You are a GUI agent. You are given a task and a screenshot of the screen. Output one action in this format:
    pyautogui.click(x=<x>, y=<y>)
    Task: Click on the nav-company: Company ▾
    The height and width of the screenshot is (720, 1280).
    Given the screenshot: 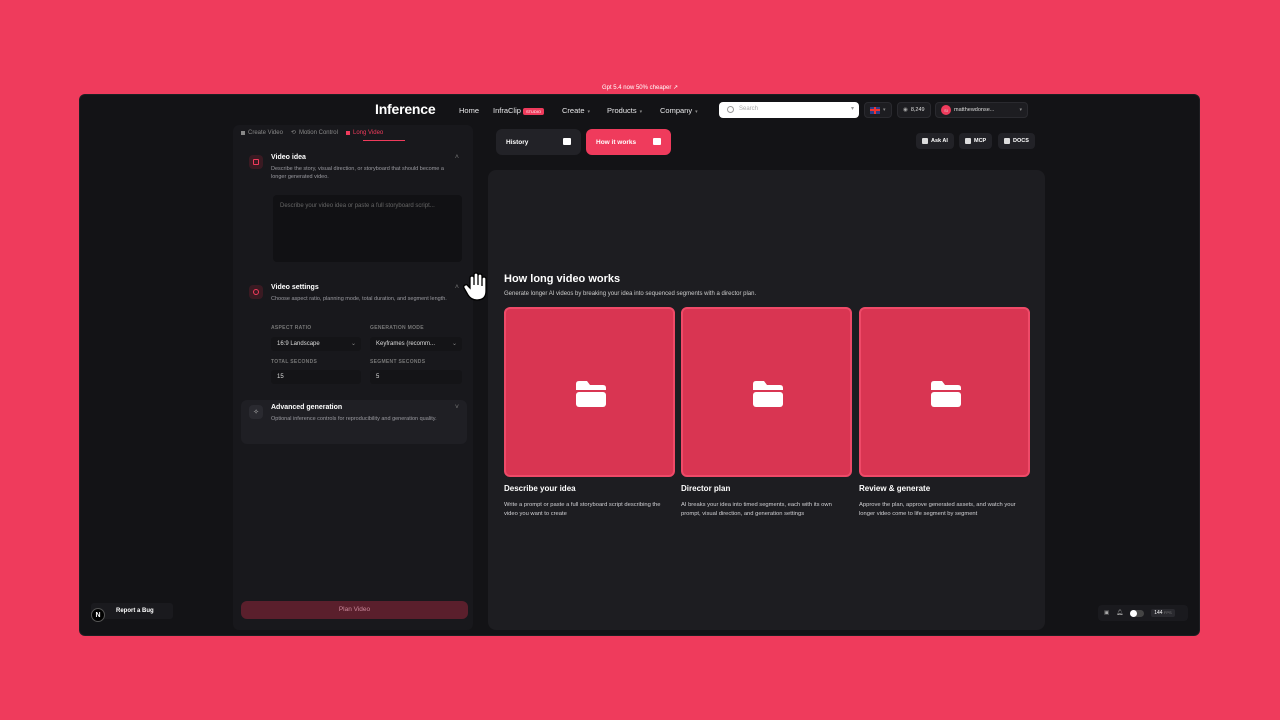 What is the action you would take?
    pyautogui.click(x=679, y=110)
    